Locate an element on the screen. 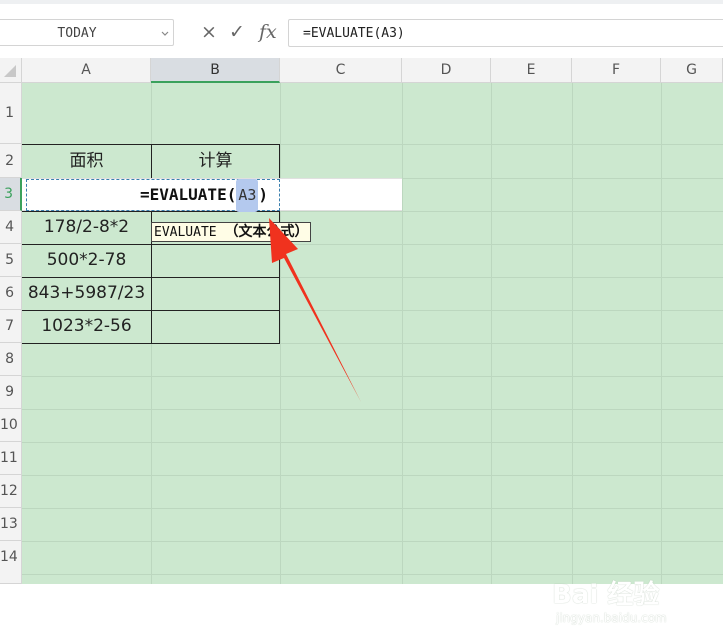 Image resolution: width=723 pixels, height=632 pixels. check-icon: ✓ is located at coordinates (237, 32).